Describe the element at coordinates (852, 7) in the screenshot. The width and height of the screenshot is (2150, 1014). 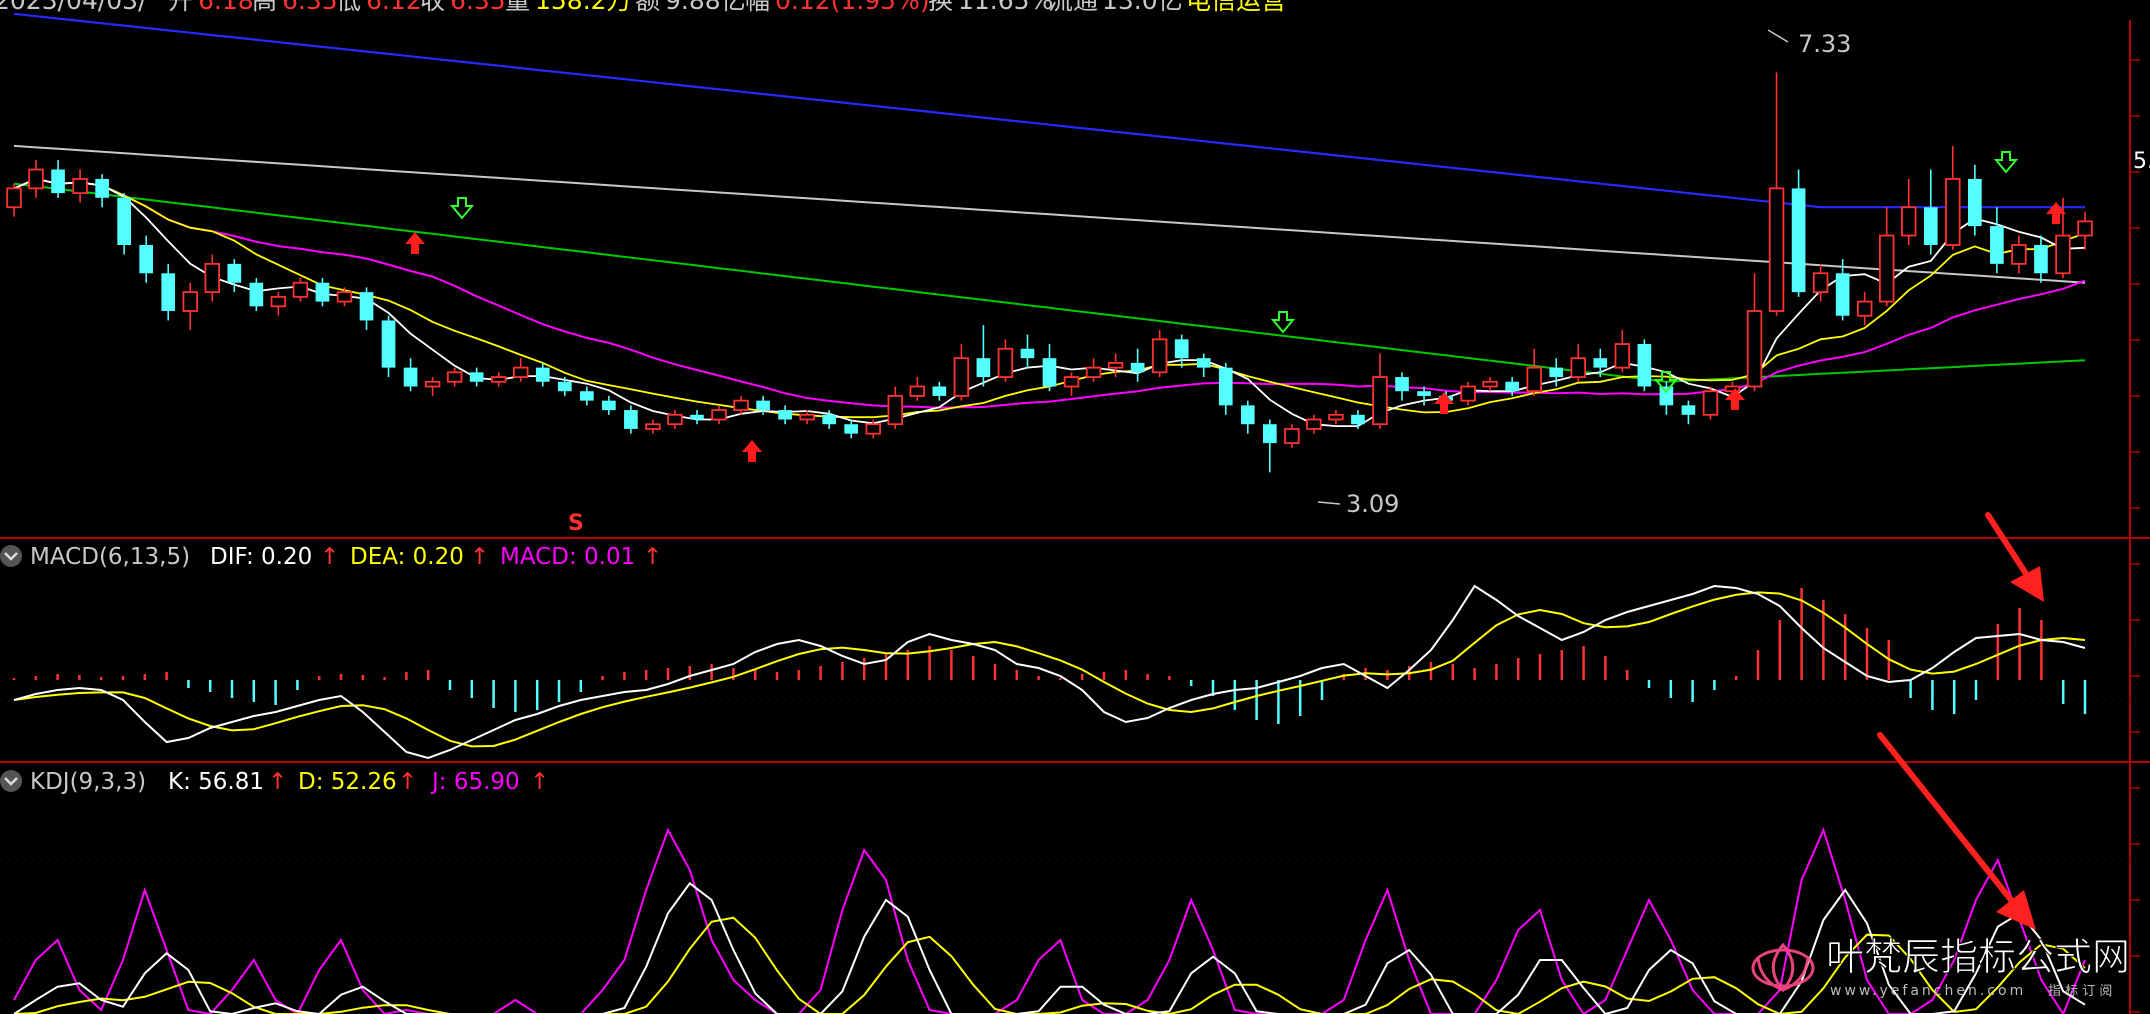
I see `header-range: 0.12(1.95%)` at that location.